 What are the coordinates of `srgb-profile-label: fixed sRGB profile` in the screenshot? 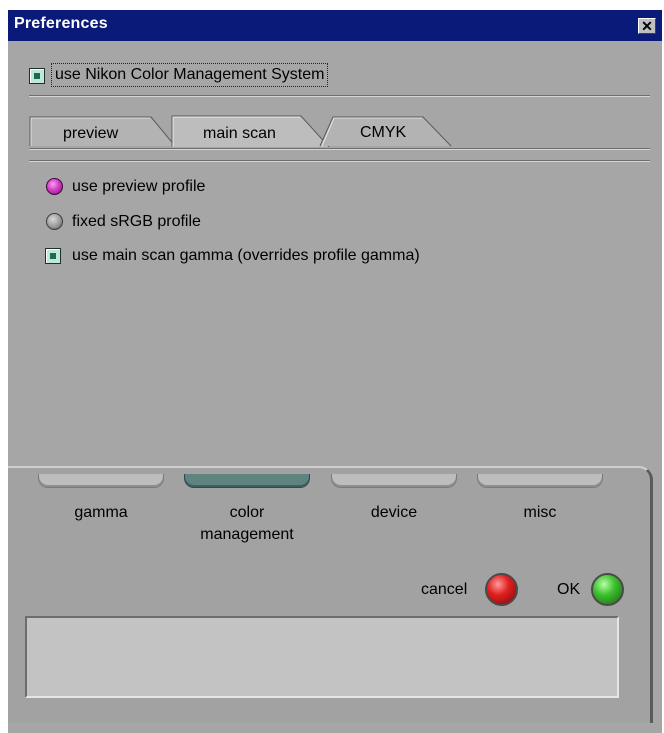 It's located at (136, 222).